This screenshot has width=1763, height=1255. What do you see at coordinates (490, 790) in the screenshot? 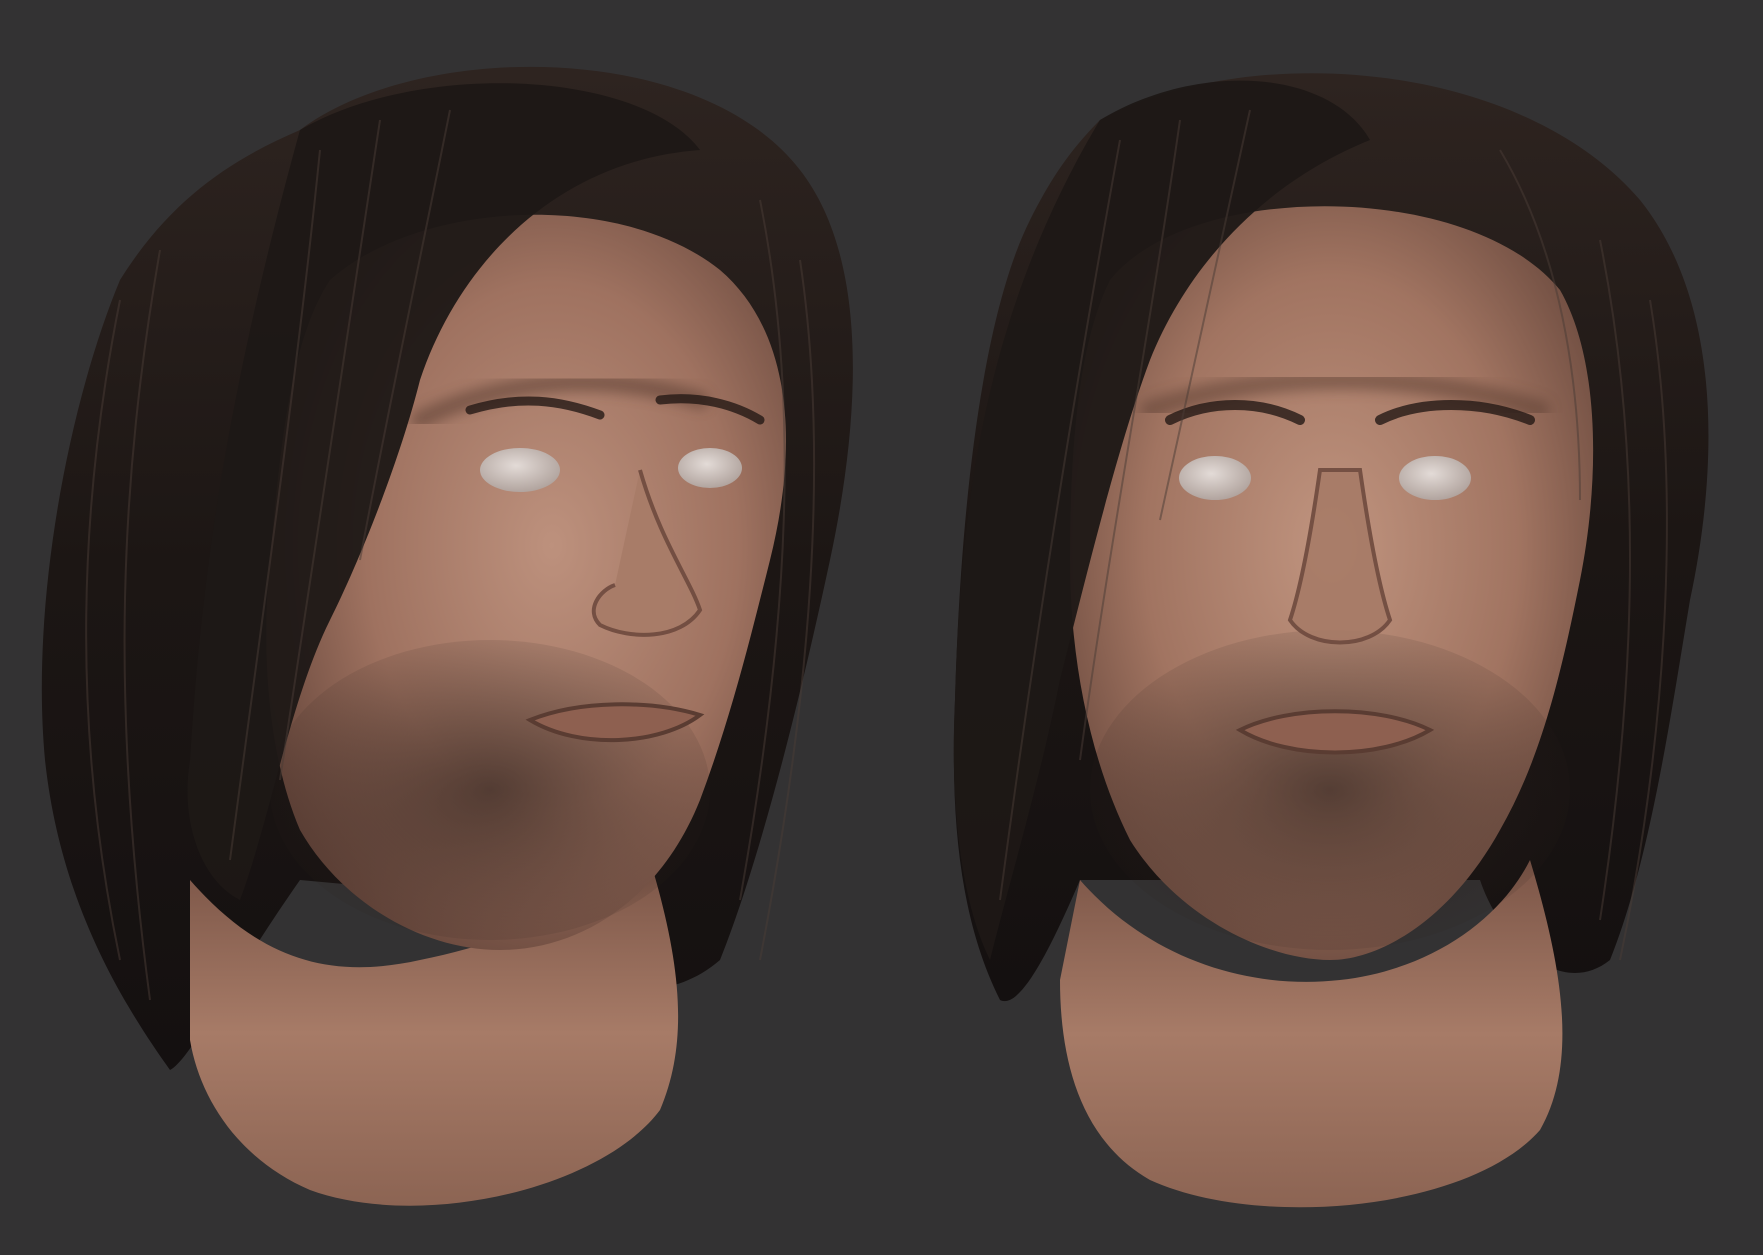
I see `stubble-left` at bounding box center [490, 790].